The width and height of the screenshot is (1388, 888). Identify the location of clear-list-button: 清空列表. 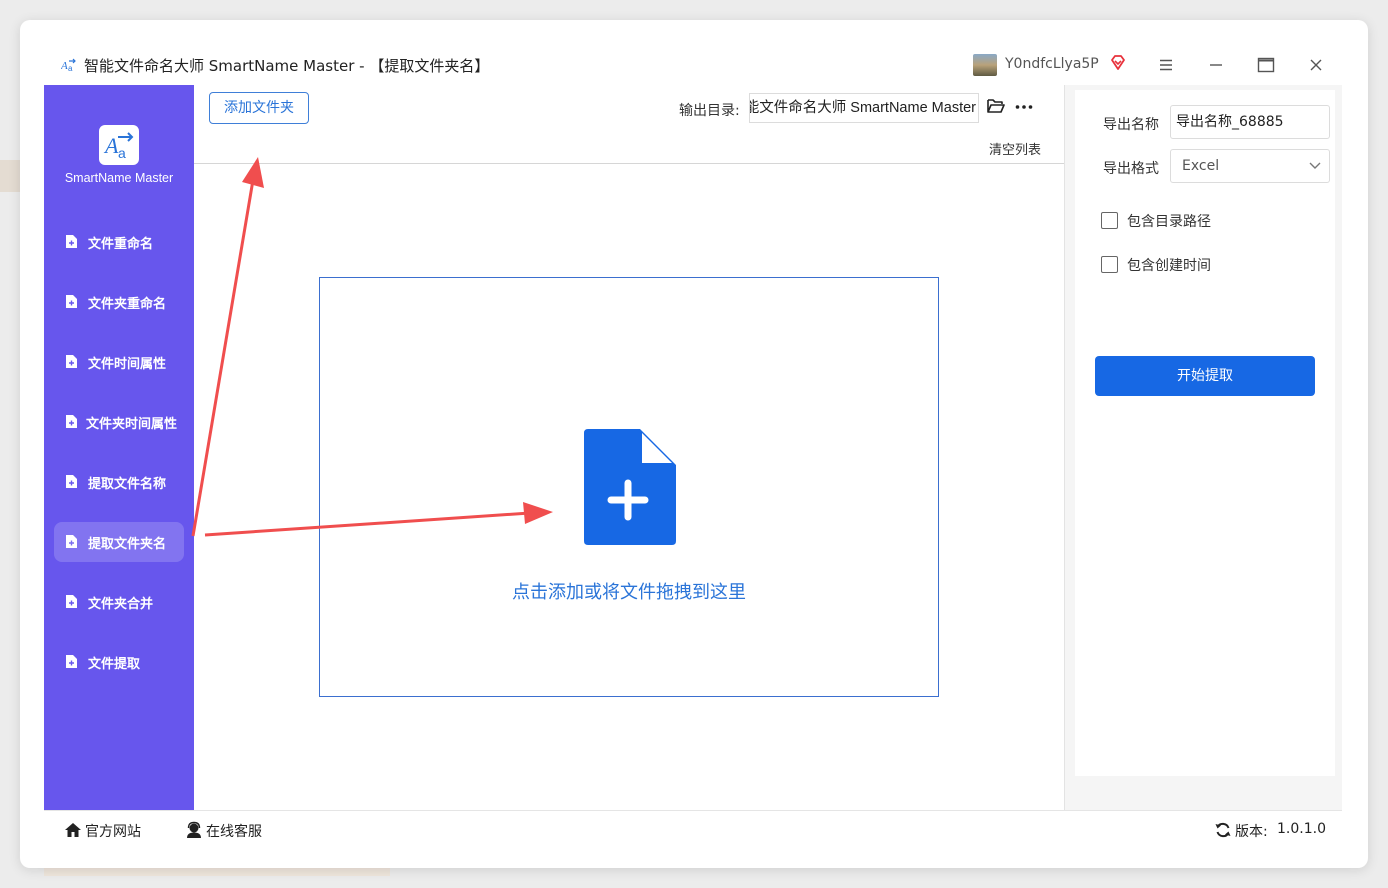
(1015, 148).